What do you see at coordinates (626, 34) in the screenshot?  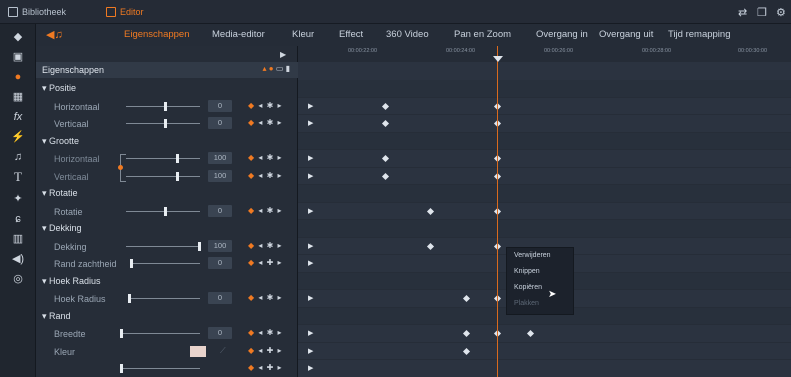 I see `tab-overgang-uit: Overgang uit` at bounding box center [626, 34].